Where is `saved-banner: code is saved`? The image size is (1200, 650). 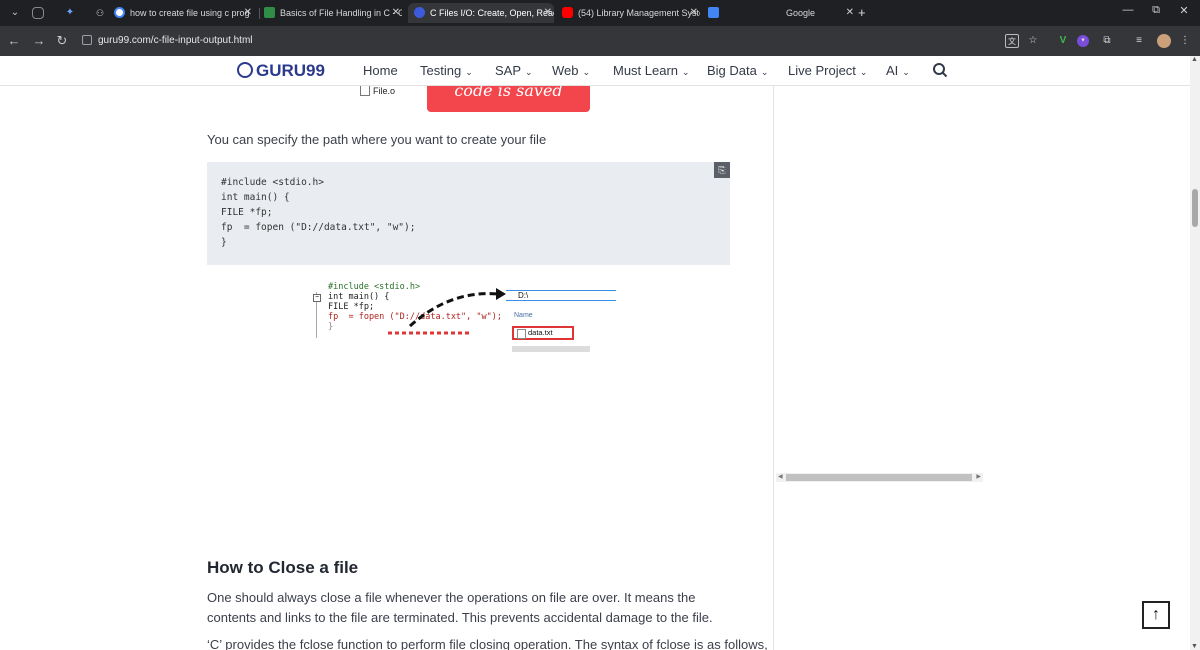 saved-banner: code is saved is located at coordinates (508, 99).